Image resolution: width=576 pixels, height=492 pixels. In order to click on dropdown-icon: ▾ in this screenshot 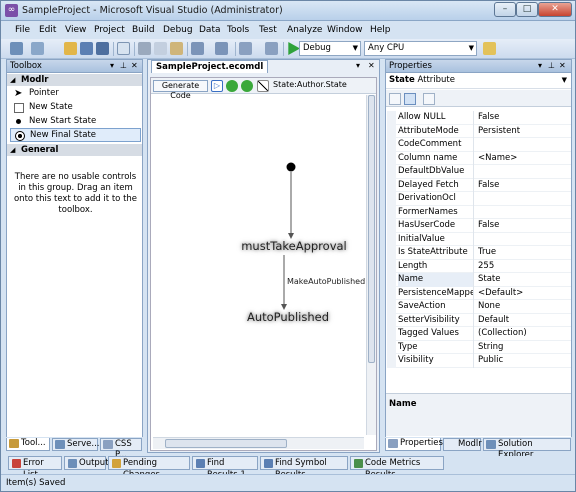, I will do `click(540, 66)`.